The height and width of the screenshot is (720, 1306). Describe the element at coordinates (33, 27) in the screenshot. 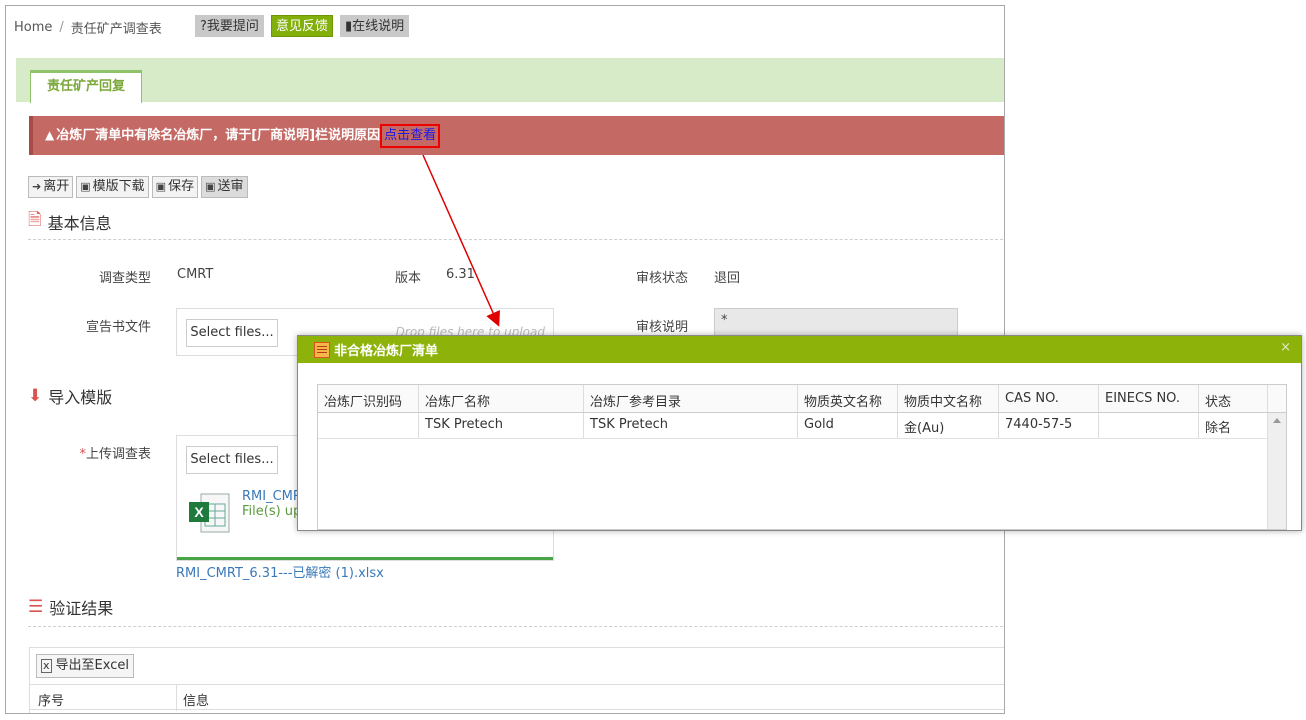

I see `breadcrumb-home: Home` at that location.